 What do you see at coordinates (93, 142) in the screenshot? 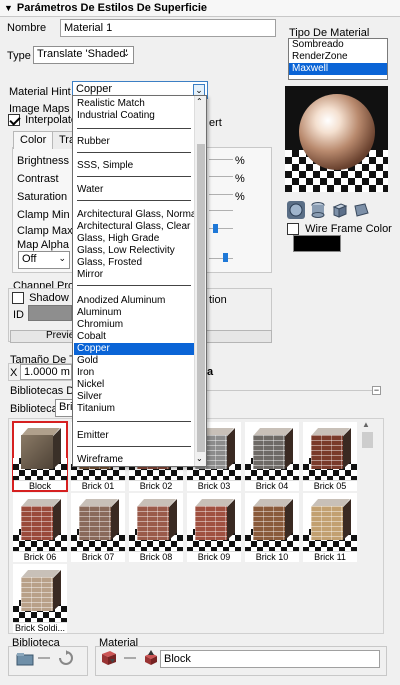
I see `hint-option: Rubber` at bounding box center [93, 142].